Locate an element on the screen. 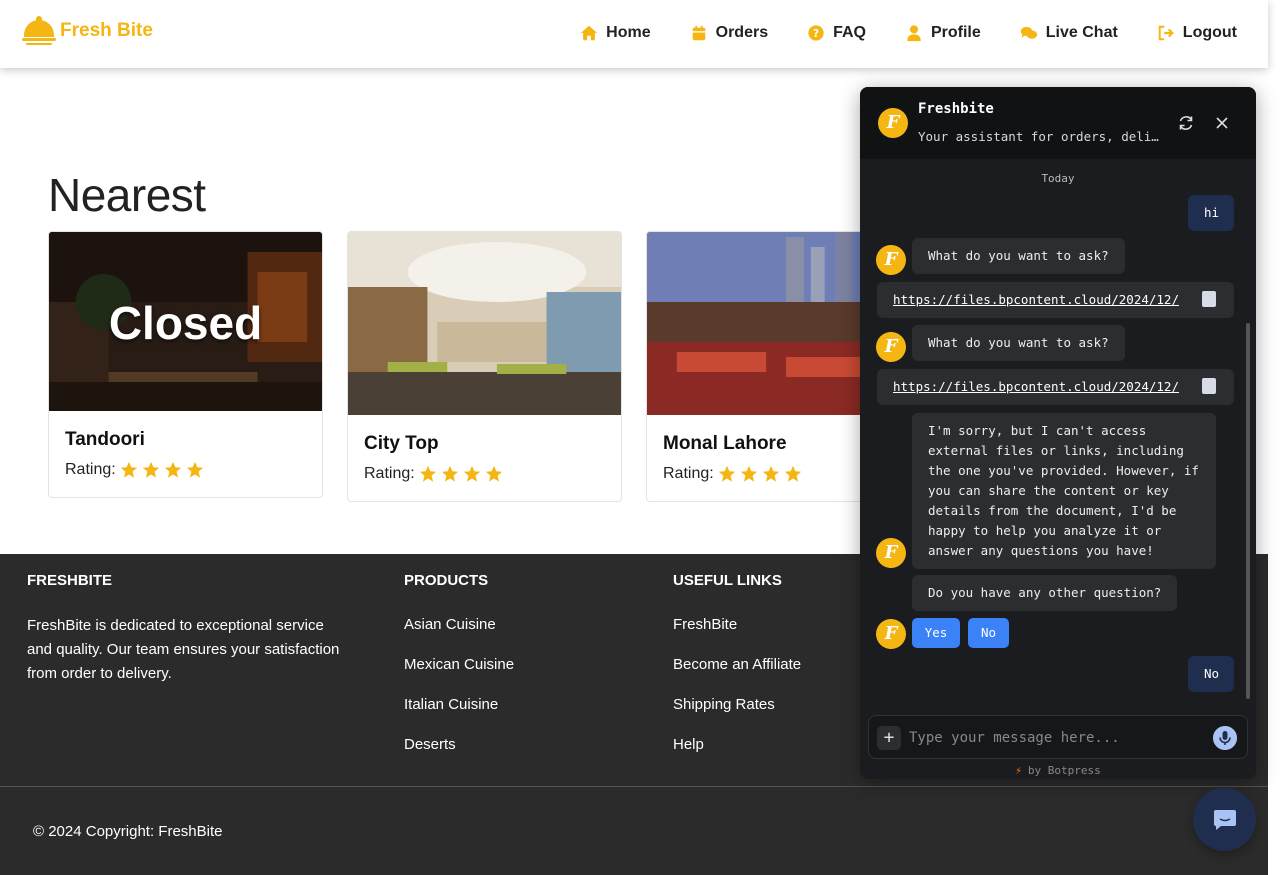 Image resolution: width=1280 pixels, height=875 pixels. chat-bubble-icon is located at coordinates (1225, 820).